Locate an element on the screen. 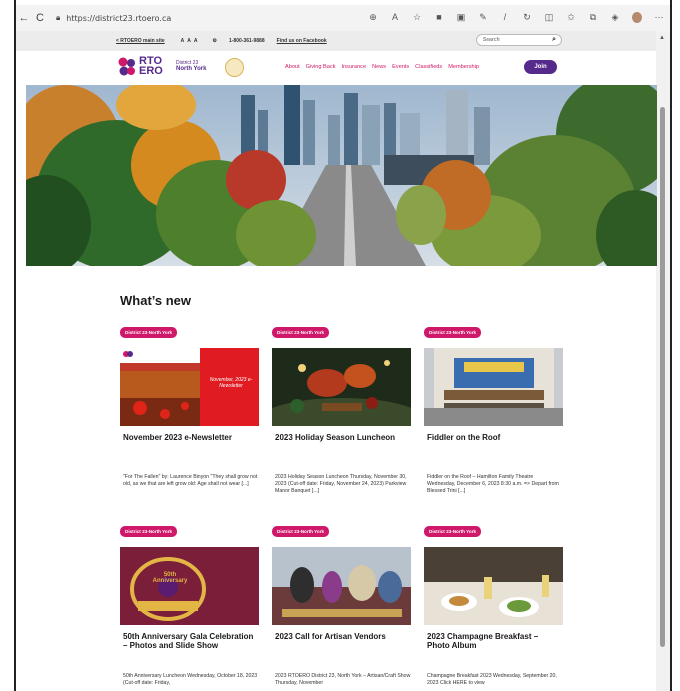  rtoero-logo-icon is located at coordinates (127, 67).